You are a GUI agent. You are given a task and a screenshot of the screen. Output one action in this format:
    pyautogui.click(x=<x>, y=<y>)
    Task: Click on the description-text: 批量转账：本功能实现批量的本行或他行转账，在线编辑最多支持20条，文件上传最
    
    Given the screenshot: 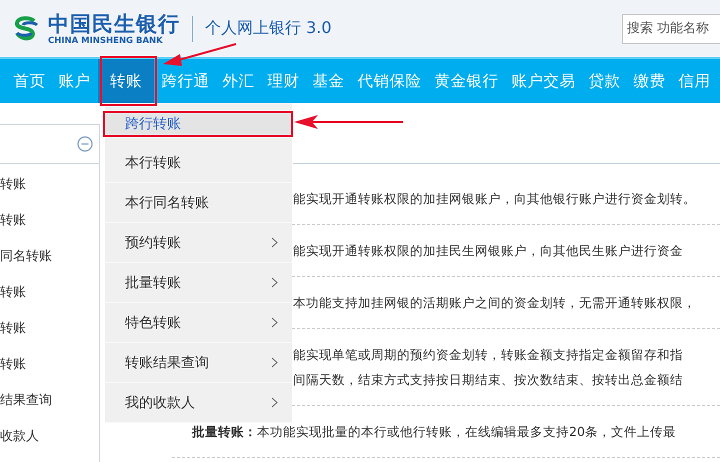 What is the action you would take?
    pyautogui.click(x=434, y=432)
    